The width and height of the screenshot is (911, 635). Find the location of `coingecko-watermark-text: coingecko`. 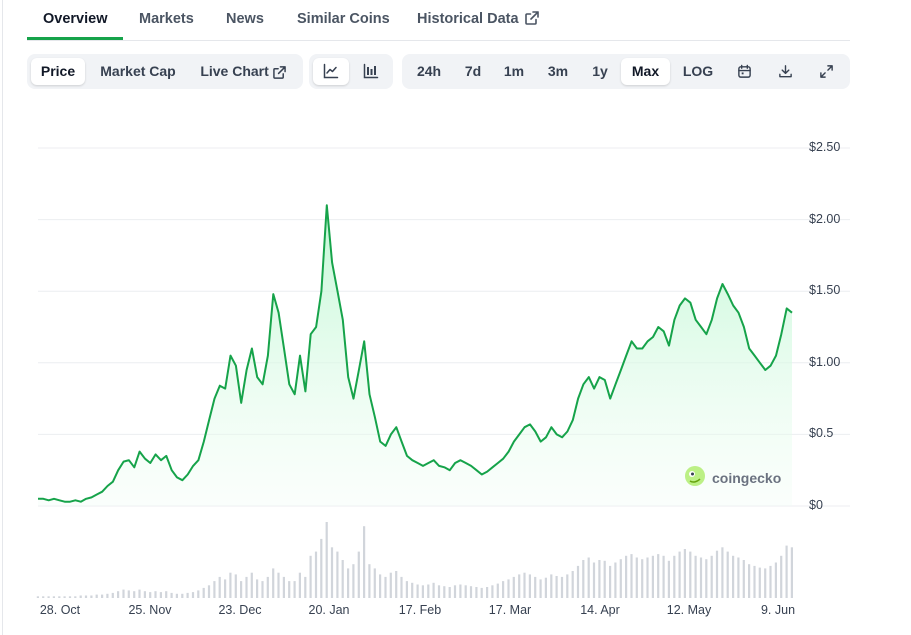

coingecko-watermark-text: coingecko is located at coordinates (747, 478).